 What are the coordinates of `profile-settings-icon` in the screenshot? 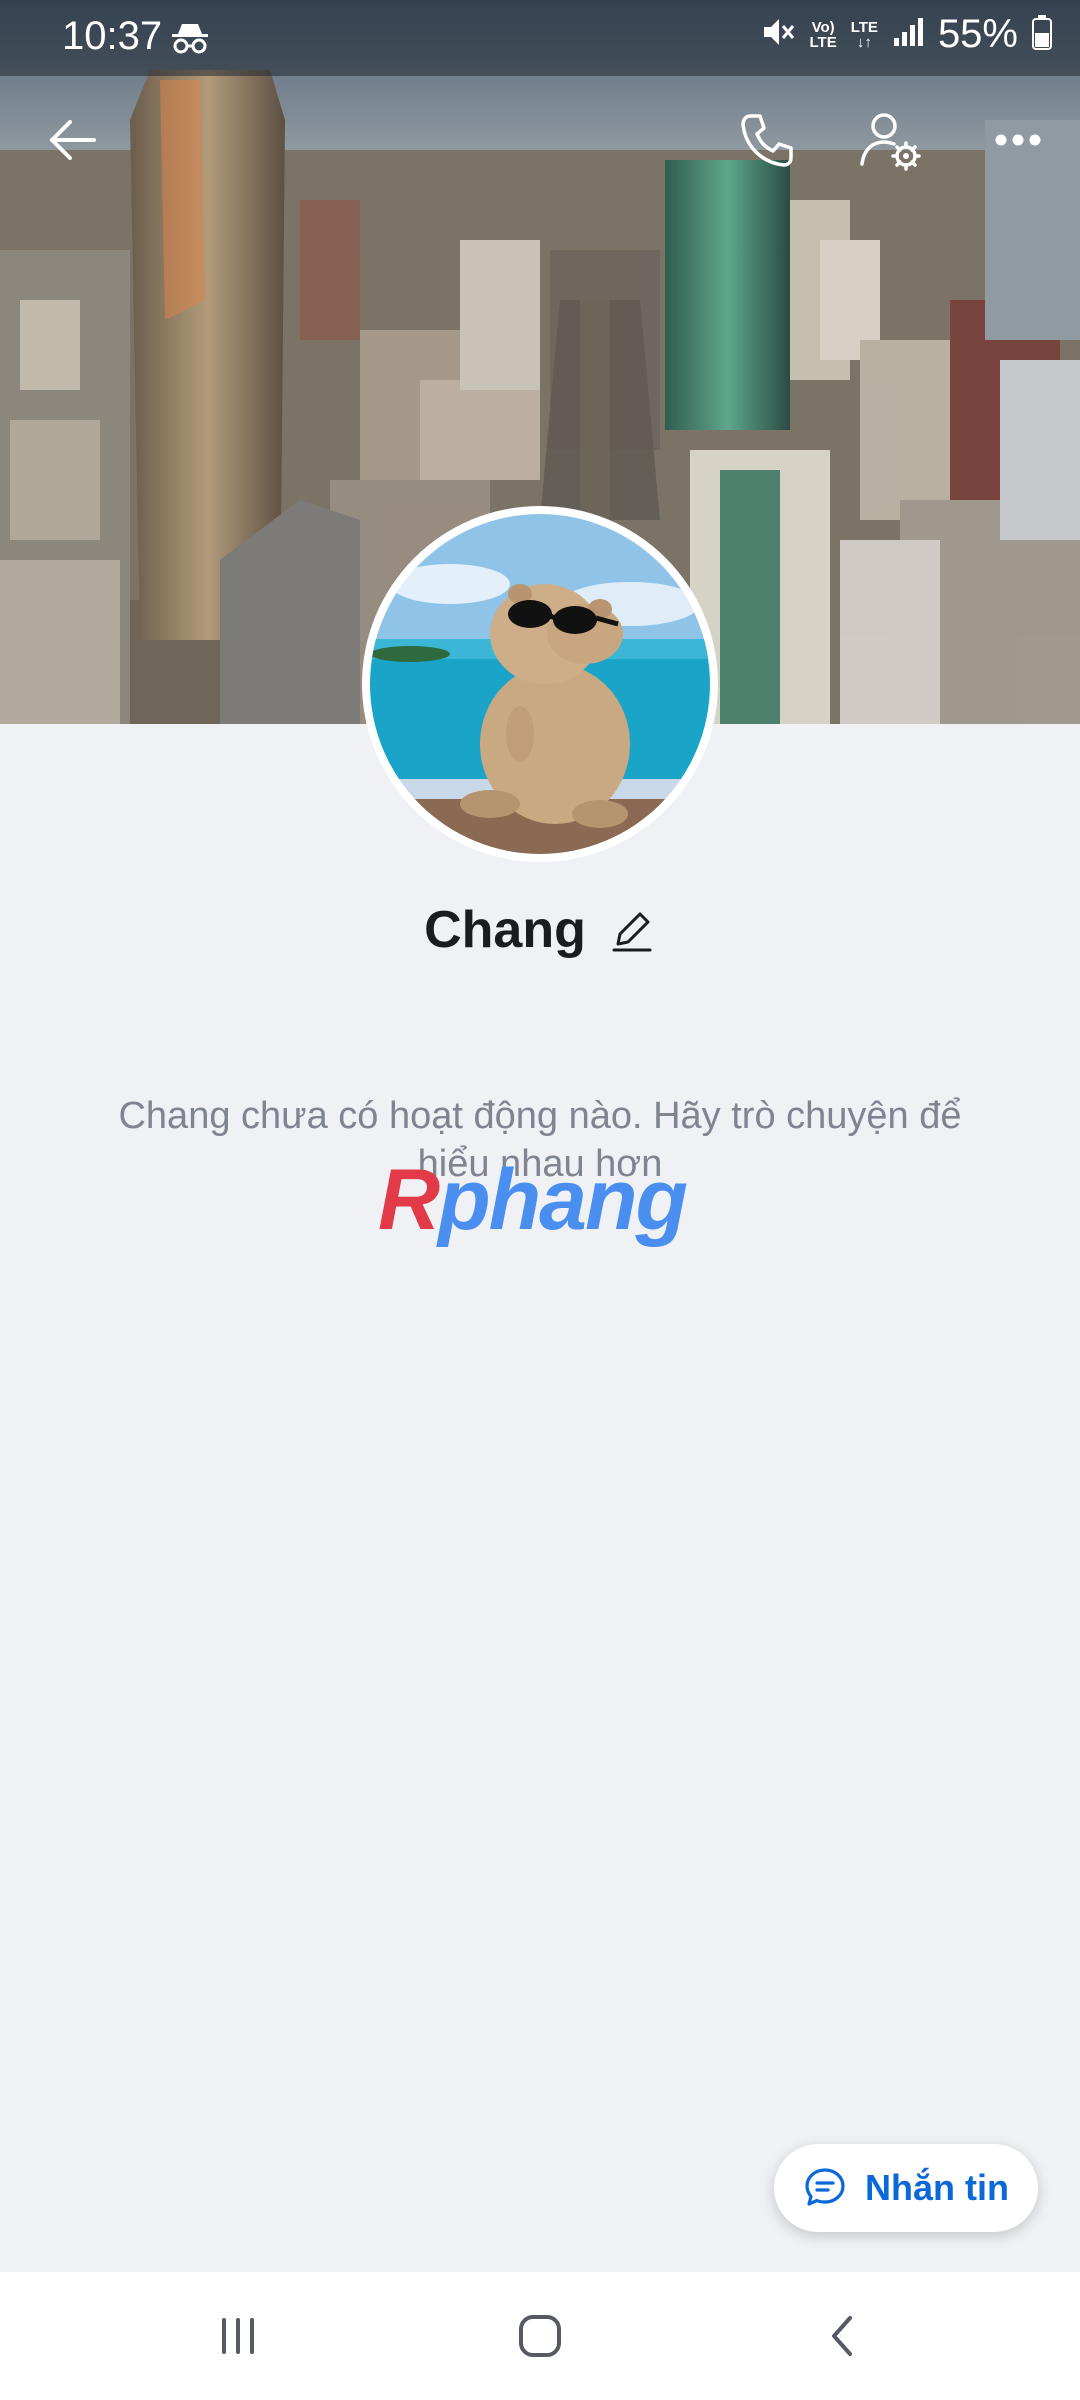 It's located at (890, 142).